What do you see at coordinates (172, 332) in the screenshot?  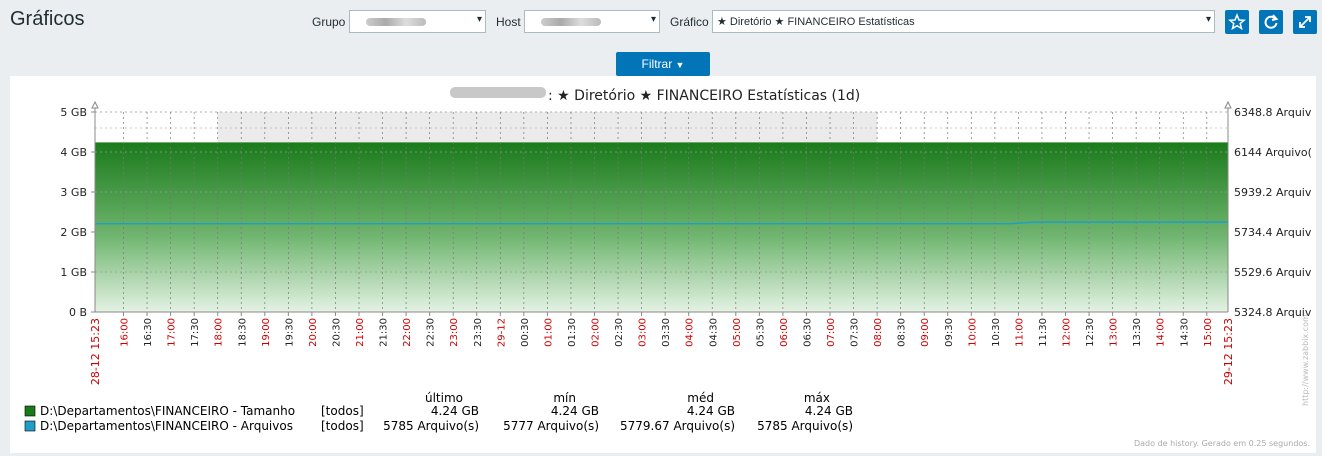 I see `x-tick-label: 17:00` at bounding box center [172, 332].